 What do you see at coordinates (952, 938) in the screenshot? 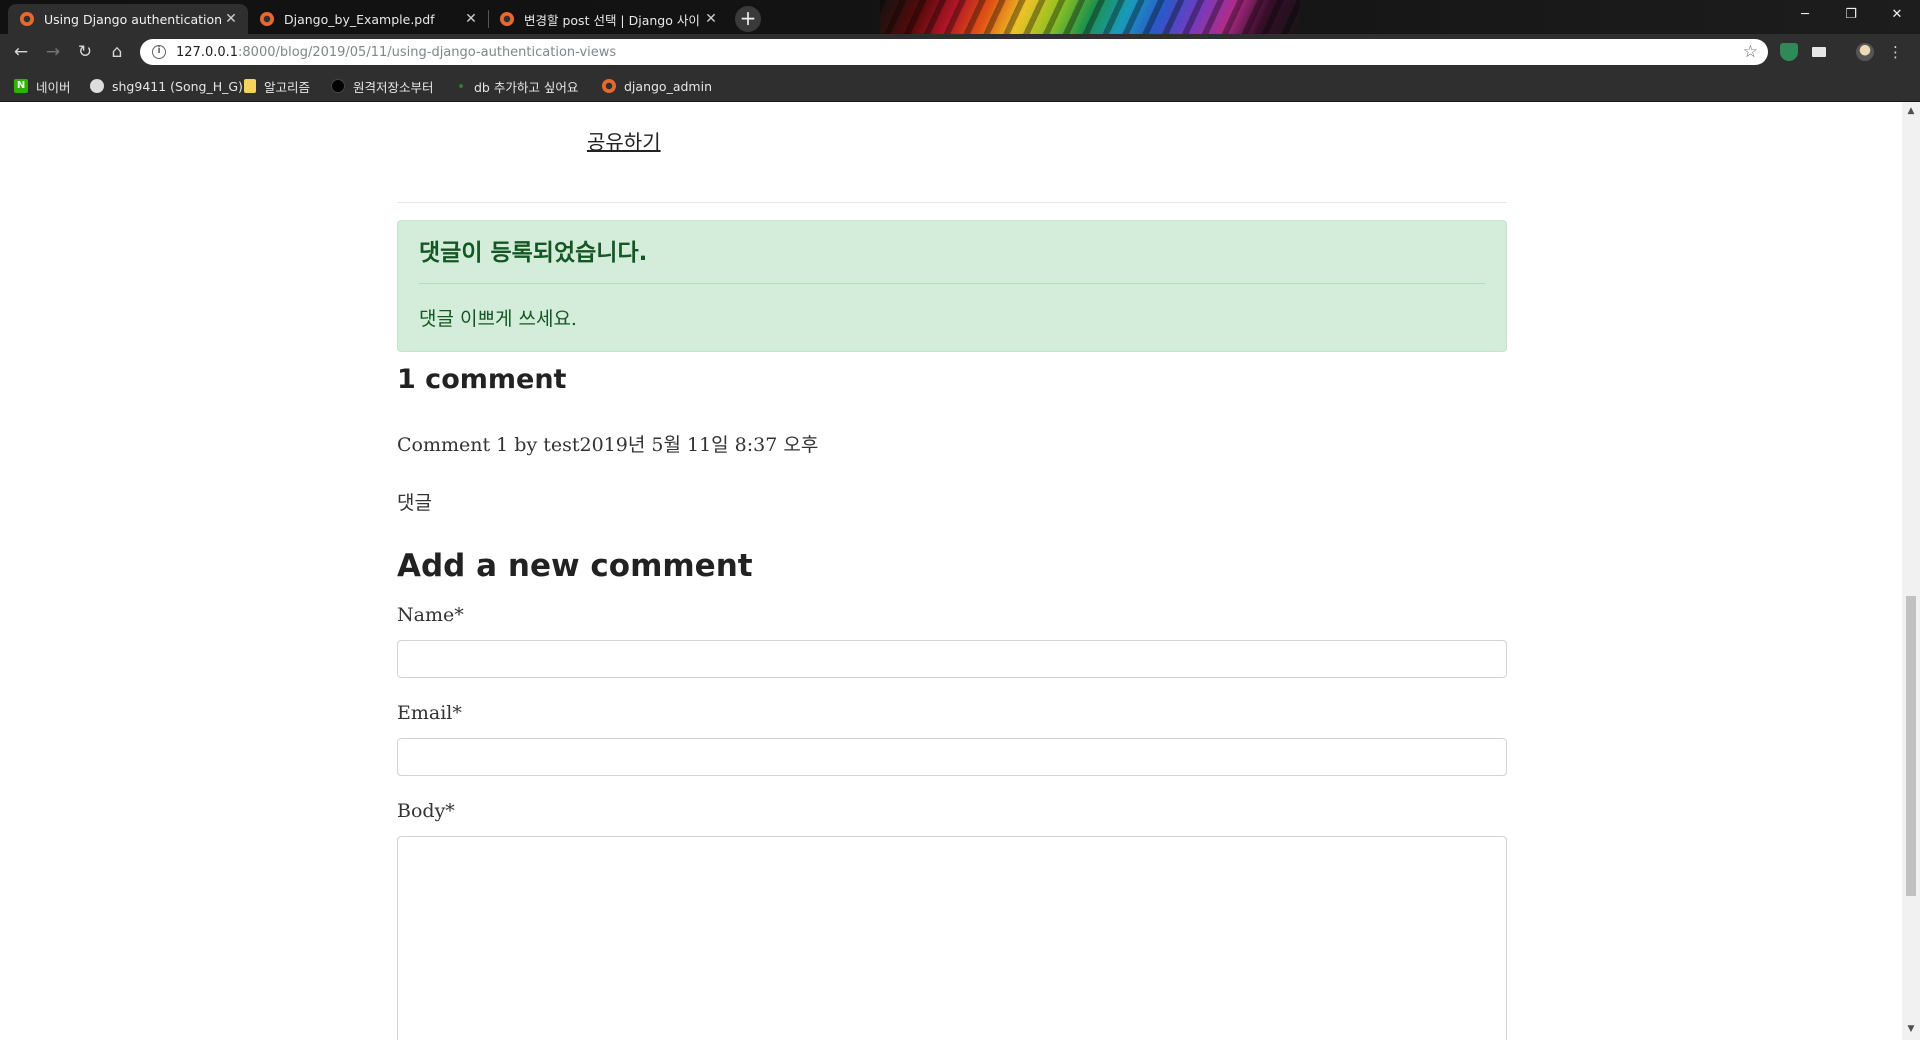
I see `body-textarea` at bounding box center [952, 938].